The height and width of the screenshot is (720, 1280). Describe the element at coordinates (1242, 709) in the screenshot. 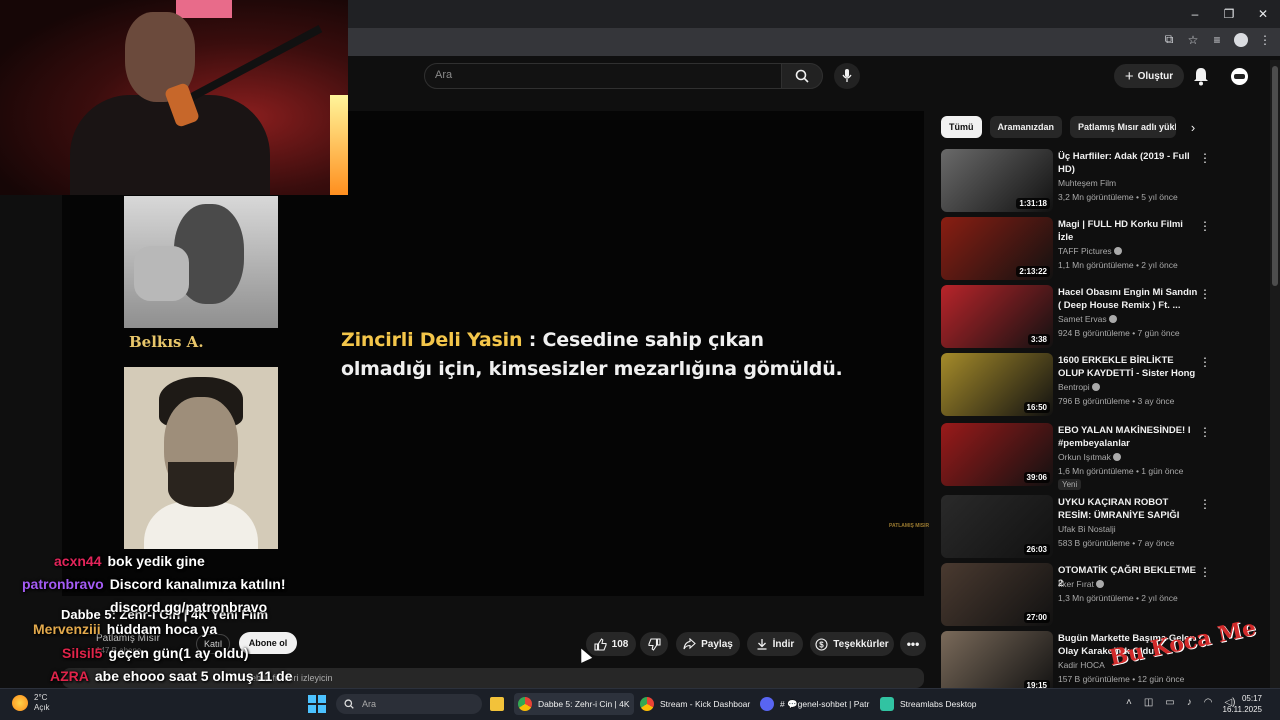

I see `clock-date: 16.11.2025` at that location.